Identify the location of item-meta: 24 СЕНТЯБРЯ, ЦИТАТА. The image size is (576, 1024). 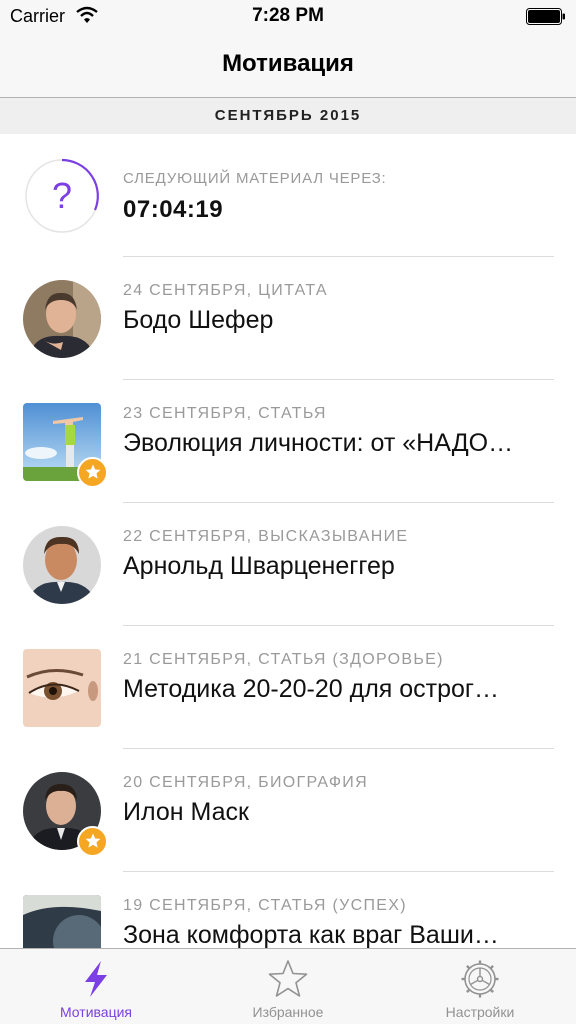
(225, 290).